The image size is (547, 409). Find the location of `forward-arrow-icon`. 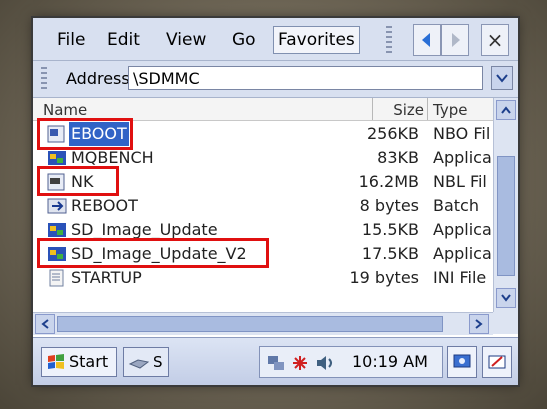

forward-arrow-icon is located at coordinates (456, 40).